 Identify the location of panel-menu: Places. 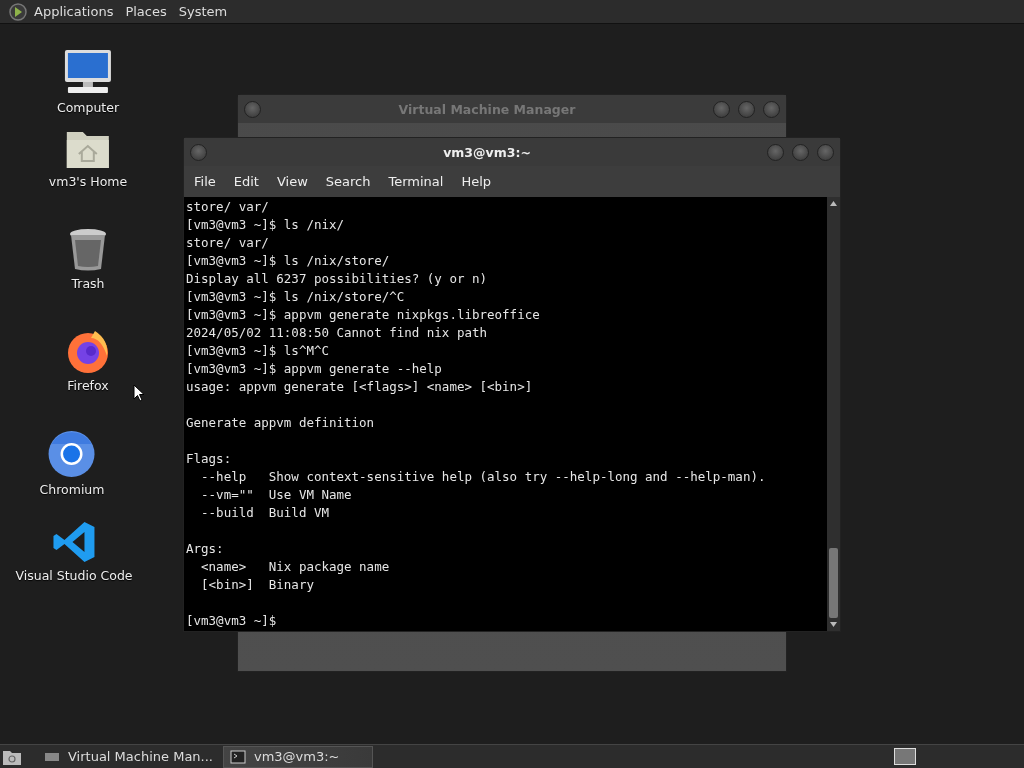
(146, 11).